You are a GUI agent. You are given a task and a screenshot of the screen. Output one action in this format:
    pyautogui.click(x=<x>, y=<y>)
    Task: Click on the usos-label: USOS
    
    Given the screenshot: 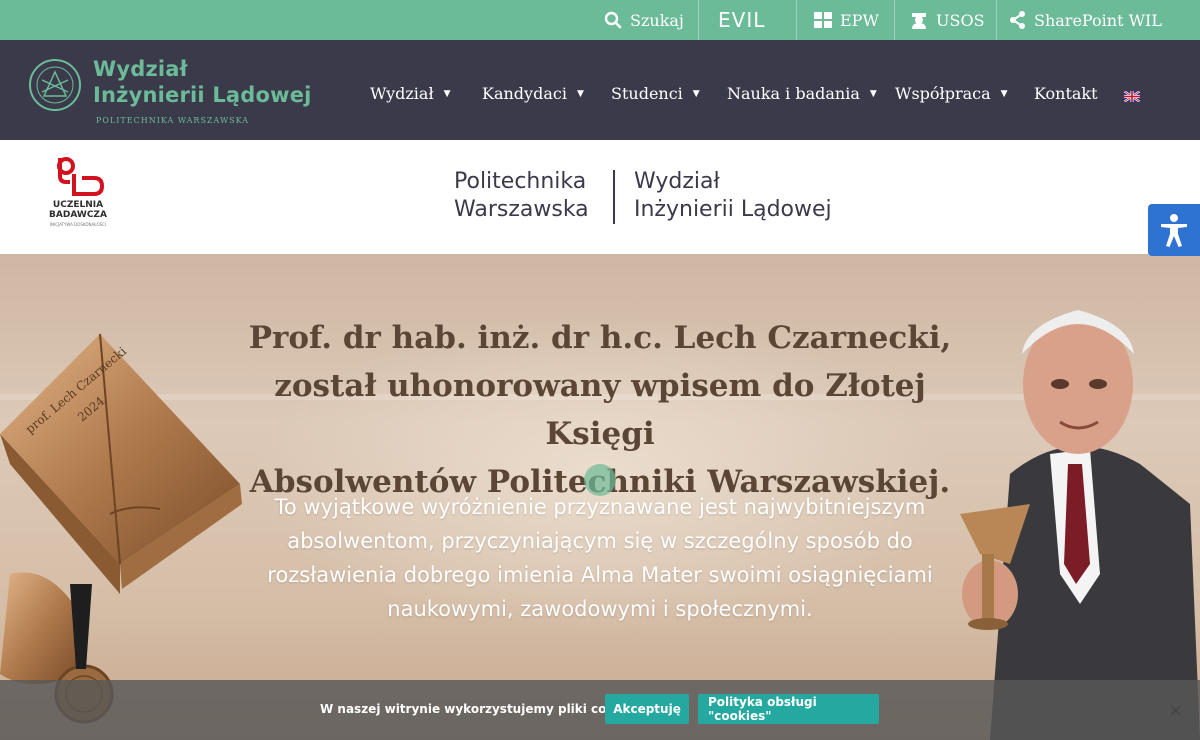 What is the action you would take?
    pyautogui.click(x=960, y=20)
    